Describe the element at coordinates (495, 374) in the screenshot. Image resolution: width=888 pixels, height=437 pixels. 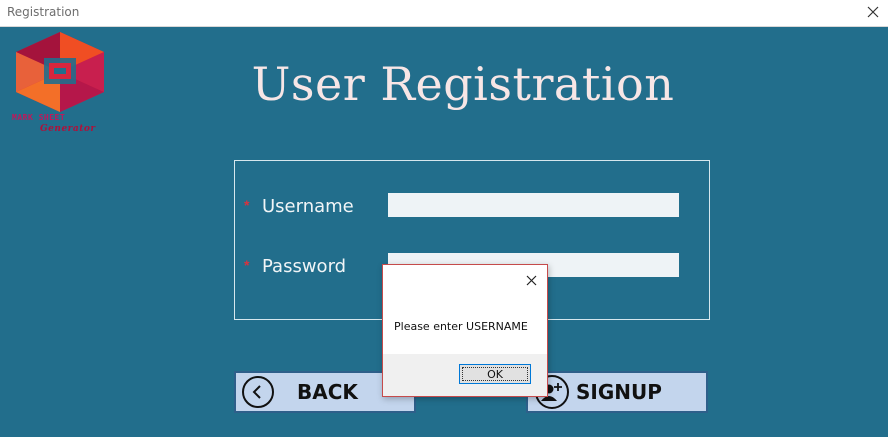
I see `ok-button: OK` at that location.